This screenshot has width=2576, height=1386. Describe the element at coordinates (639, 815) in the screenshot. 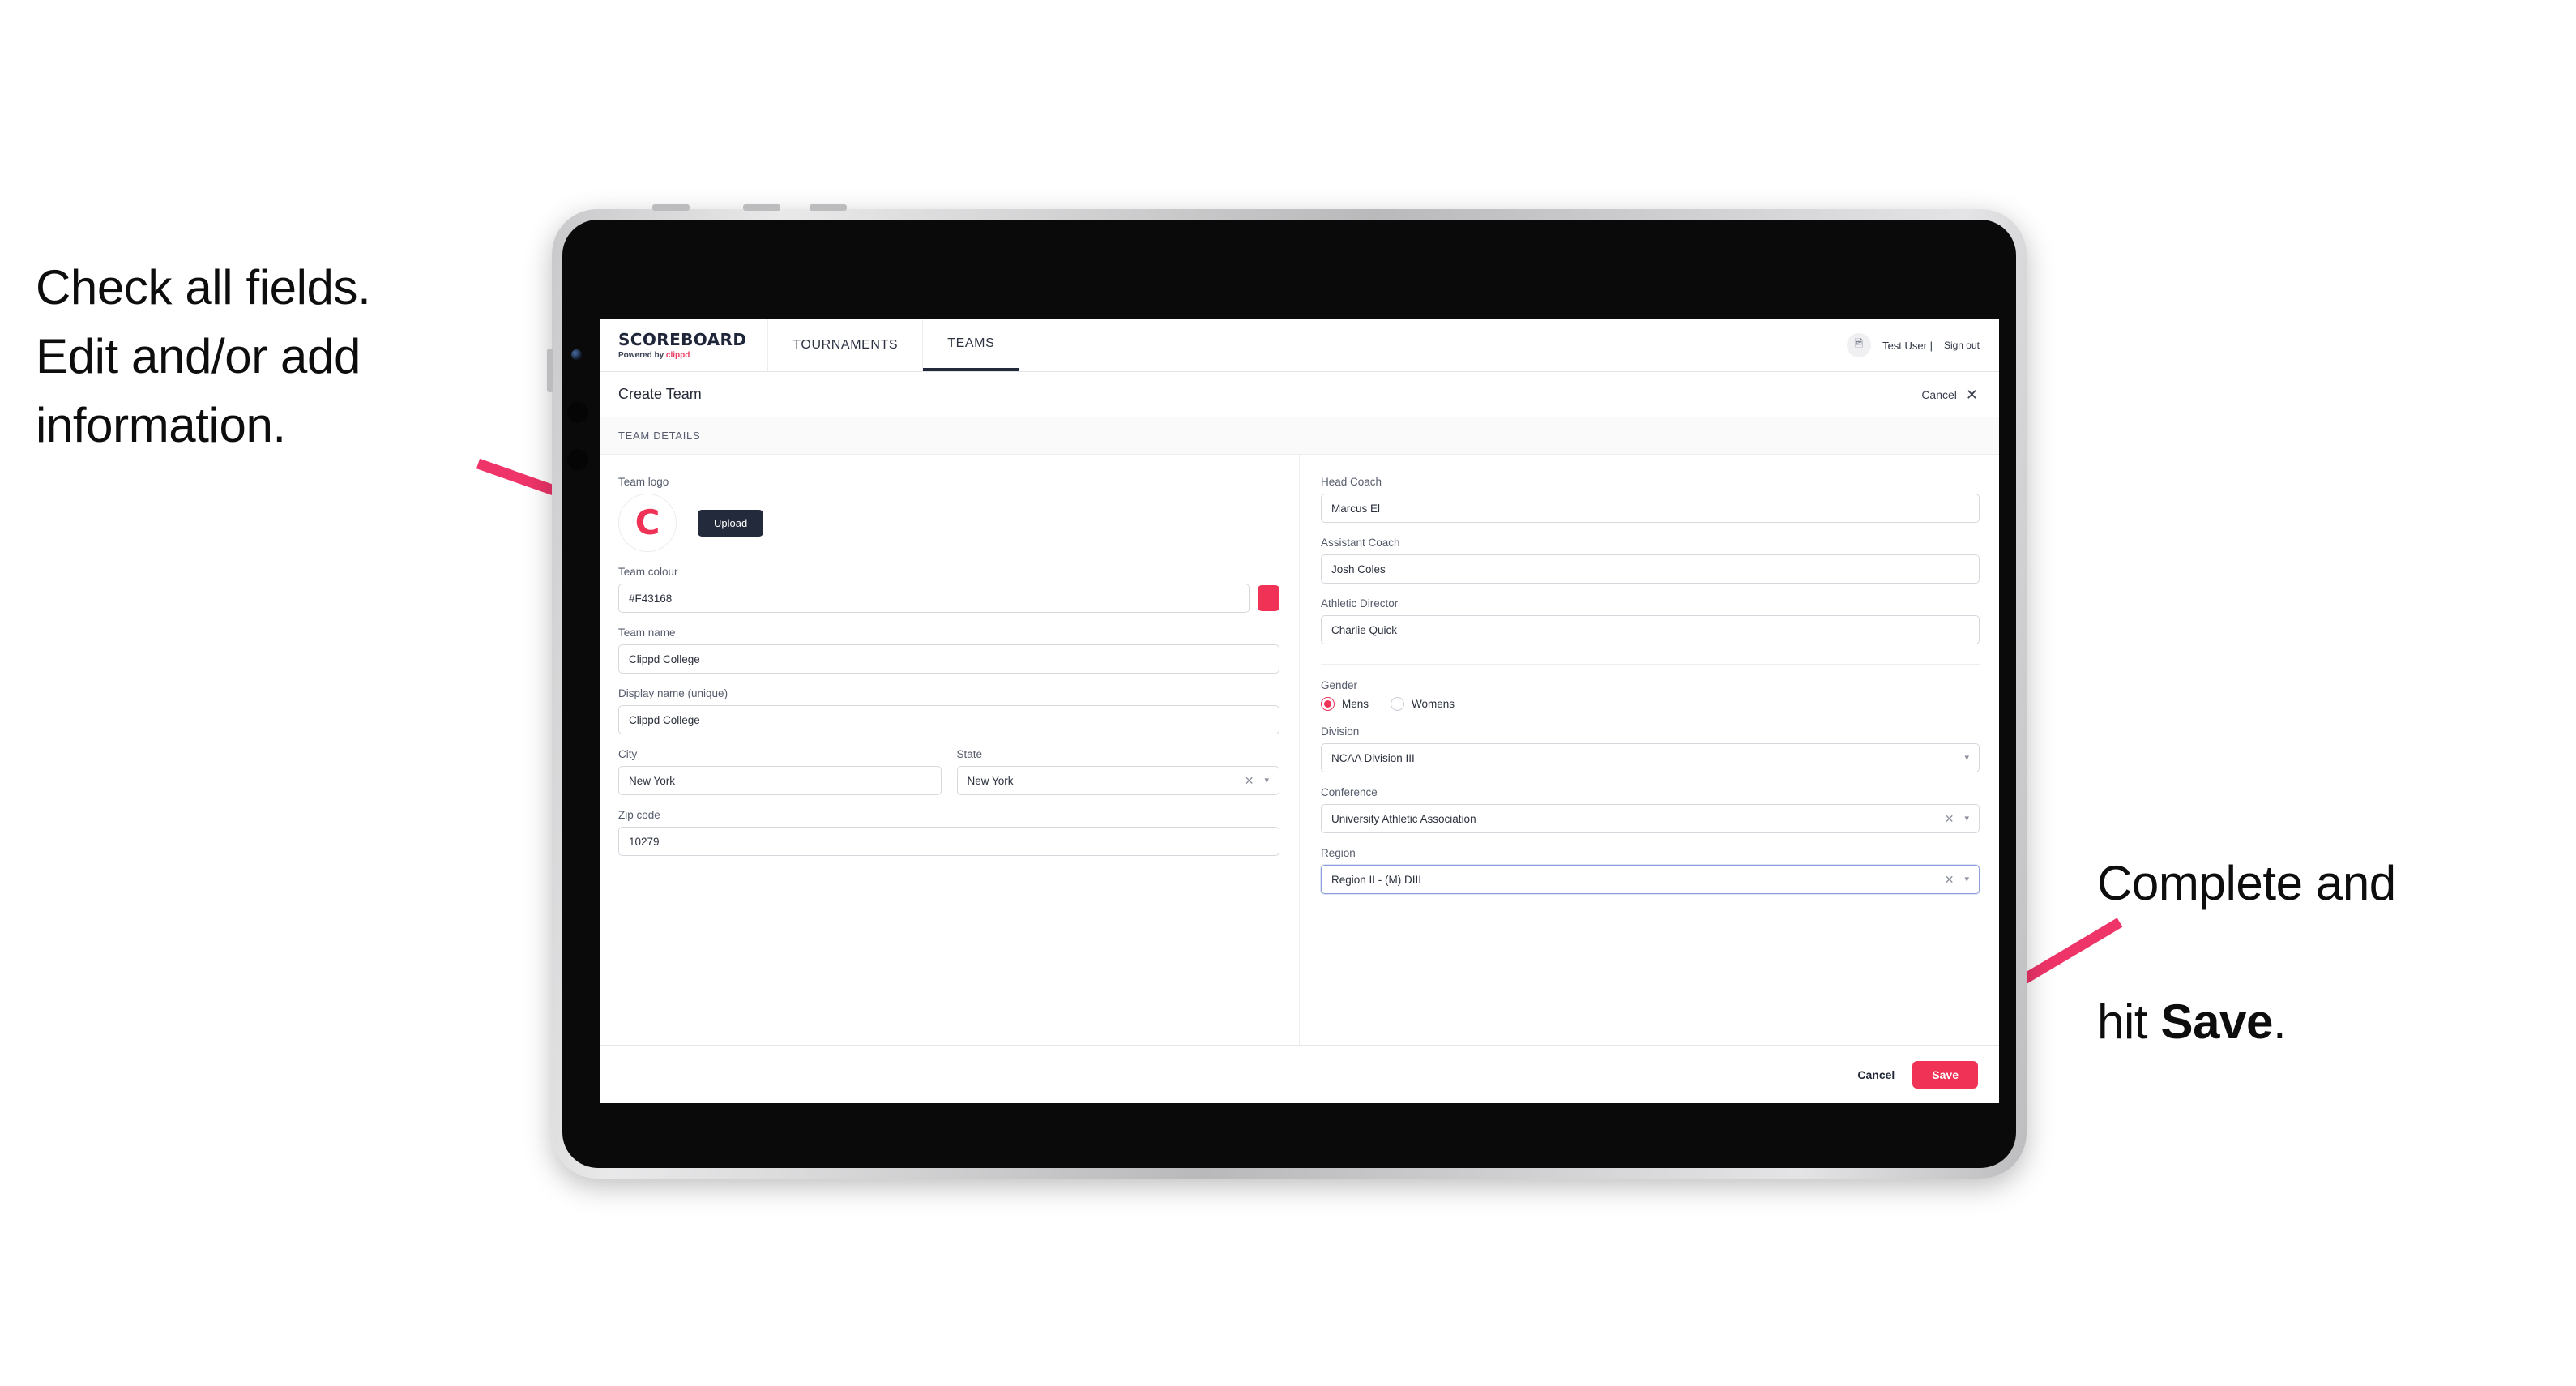

I see `zip-code-label: Zip code` at that location.